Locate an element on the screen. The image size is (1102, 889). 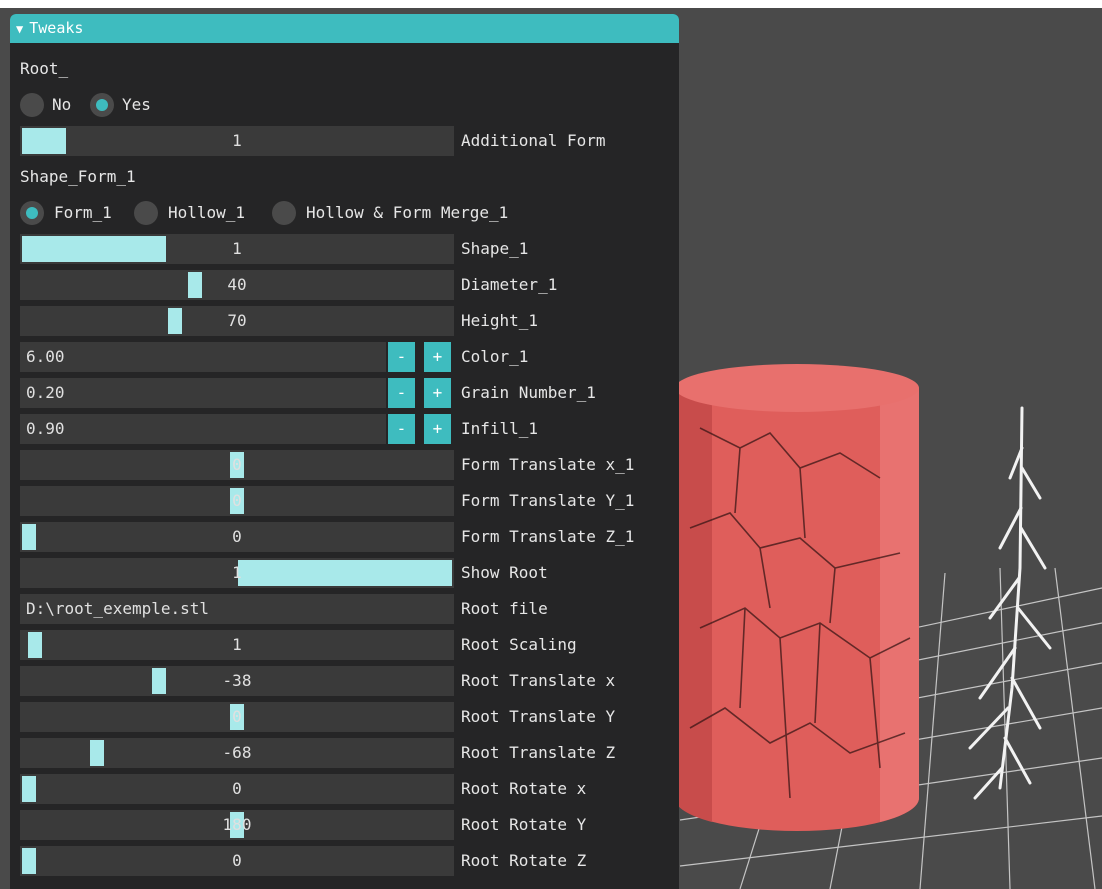
root-file-input: D:\root_exemple.stl is located at coordinates (237, 609).